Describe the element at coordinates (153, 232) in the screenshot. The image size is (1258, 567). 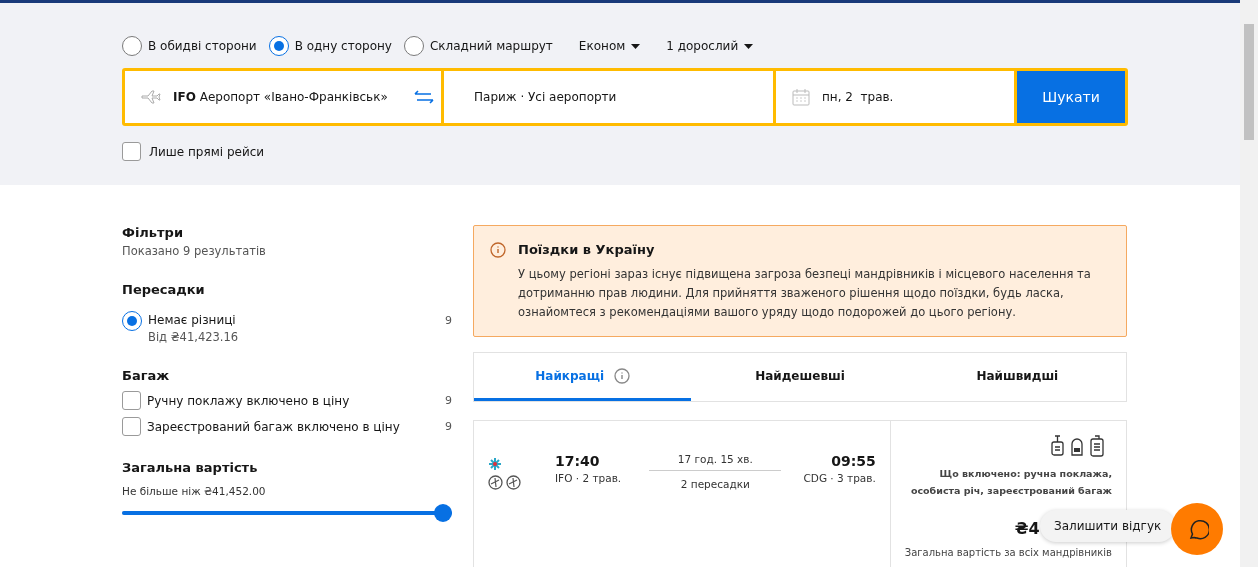
I see `filters-title: Фільтри` at that location.